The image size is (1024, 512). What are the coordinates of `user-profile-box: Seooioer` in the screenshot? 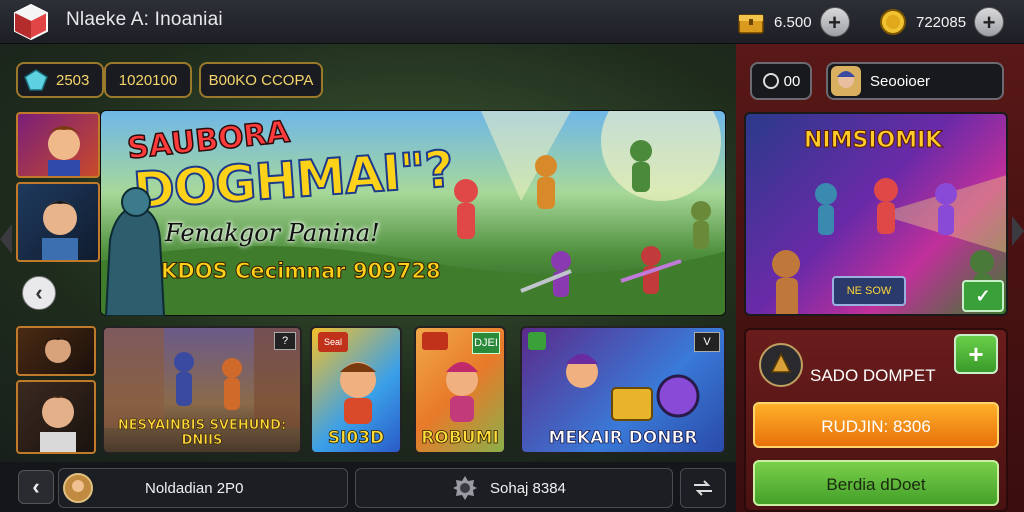 It's located at (915, 81).